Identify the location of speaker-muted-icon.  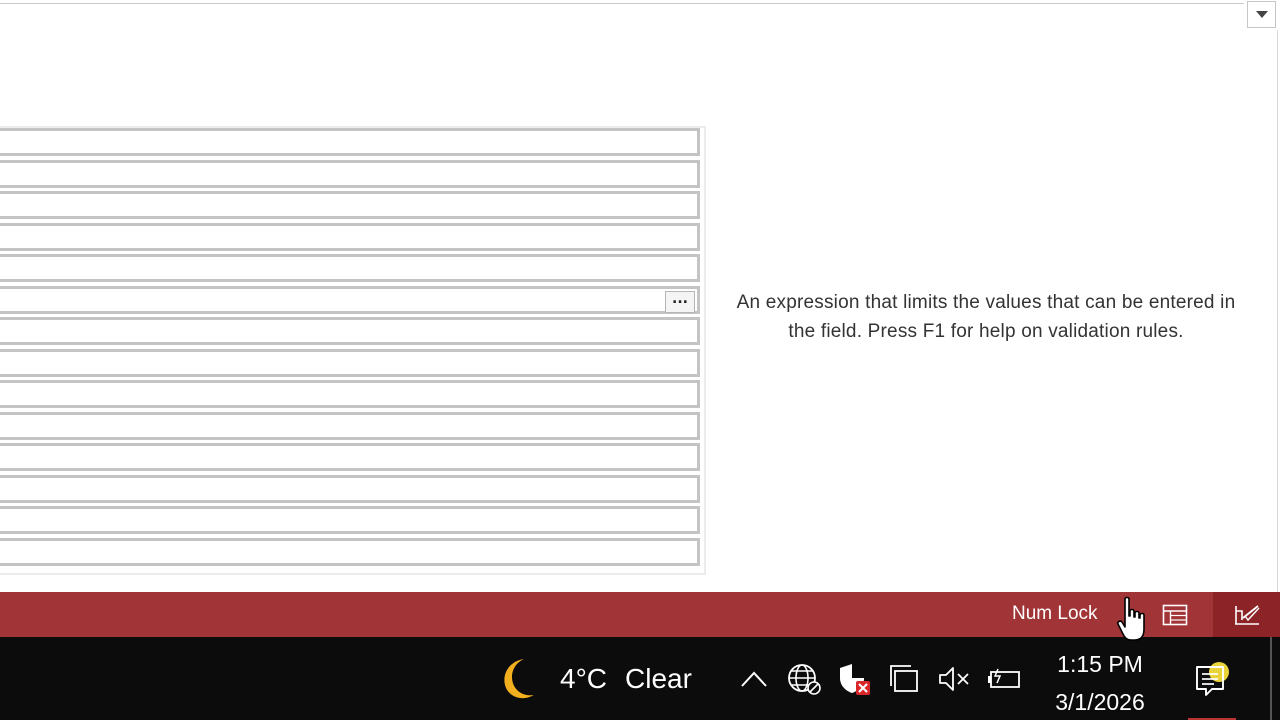
(954, 679).